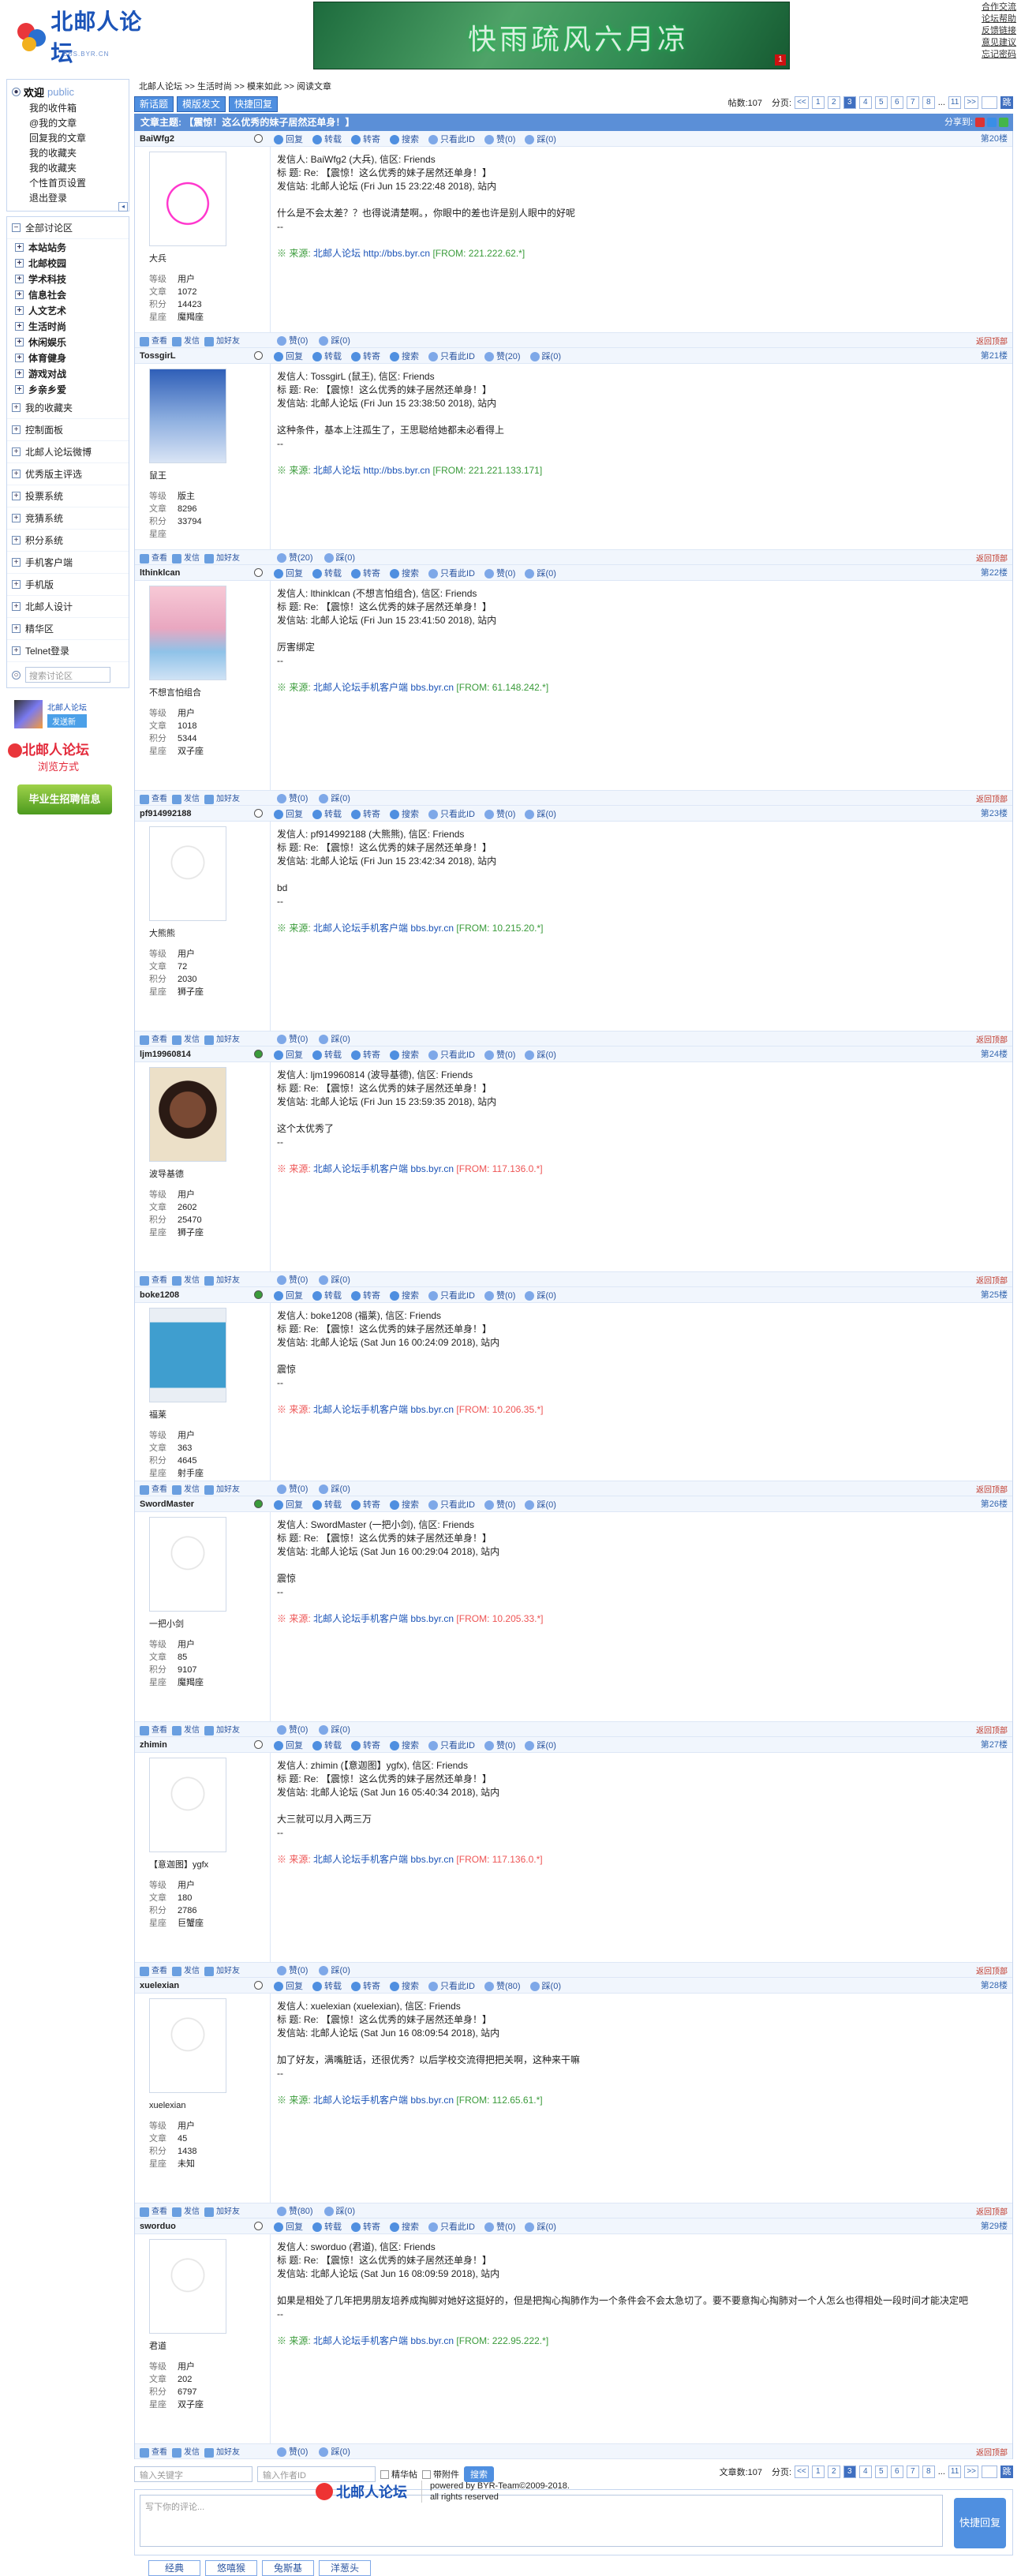 The width and height of the screenshot is (1021, 2576). What do you see at coordinates (994, 1986) in the screenshot?
I see `floor-number: 第28楼` at bounding box center [994, 1986].